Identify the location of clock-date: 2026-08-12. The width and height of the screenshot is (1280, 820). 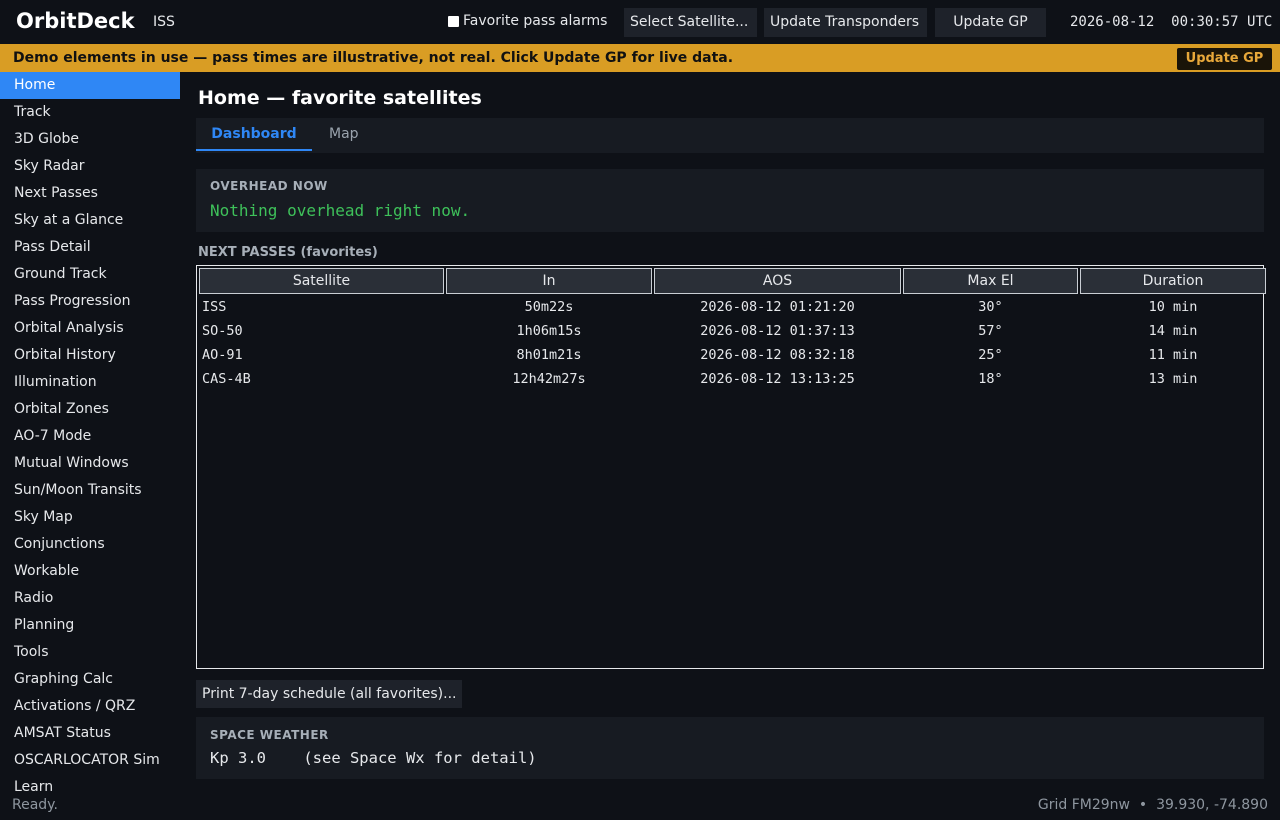
(1112, 22).